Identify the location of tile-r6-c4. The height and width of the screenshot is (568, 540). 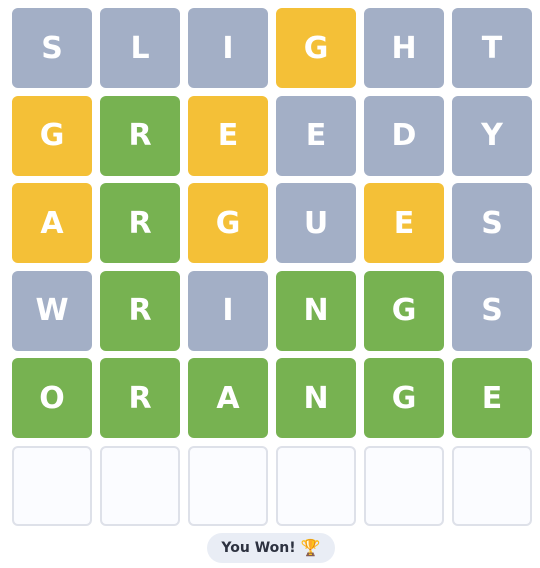
(316, 485).